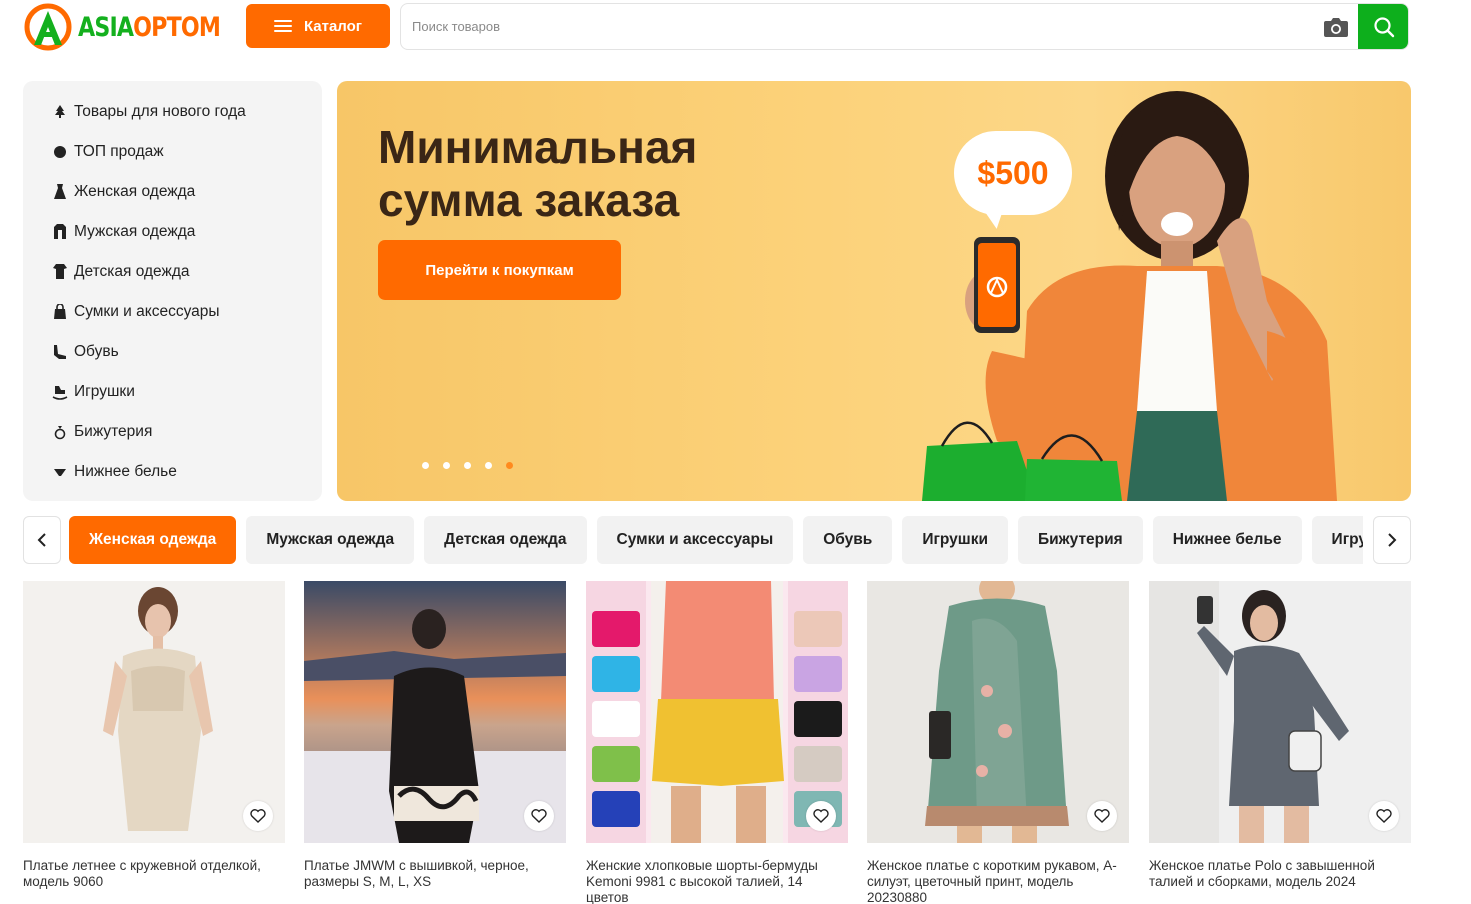 This screenshot has height=904, width=1471. I want to click on catalog-label: Каталог, so click(333, 26).